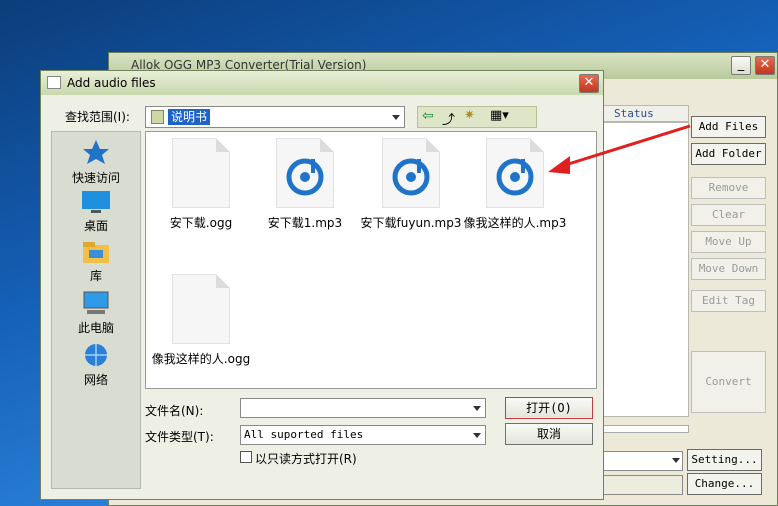 Image resolution: width=778 pixels, height=506 pixels. Describe the element at coordinates (201, 223) in the screenshot. I see `file-name: 安下载.ogg` at that location.